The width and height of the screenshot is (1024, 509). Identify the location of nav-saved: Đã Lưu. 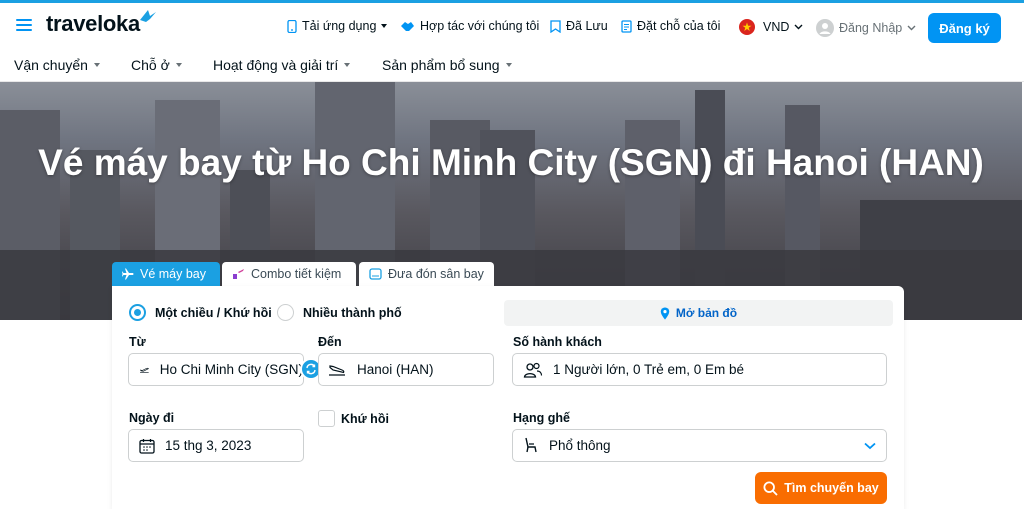
(579, 26).